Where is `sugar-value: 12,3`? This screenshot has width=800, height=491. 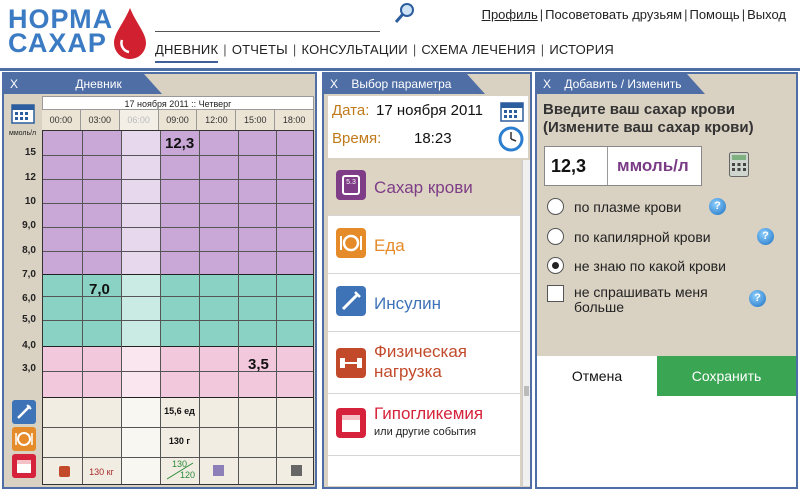
sugar-value: 12,3 is located at coordinates (568, 166).